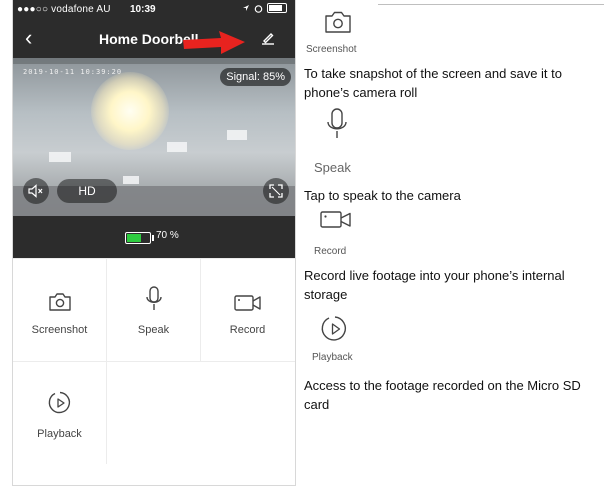 Image resolution: width=604 pixels, height=486 pixels. What do you see at coordinates (64, 9) in the screenshot?
I see `carrier-label: ●●●○○ vodafone AU` at bounding box center [64, 9].